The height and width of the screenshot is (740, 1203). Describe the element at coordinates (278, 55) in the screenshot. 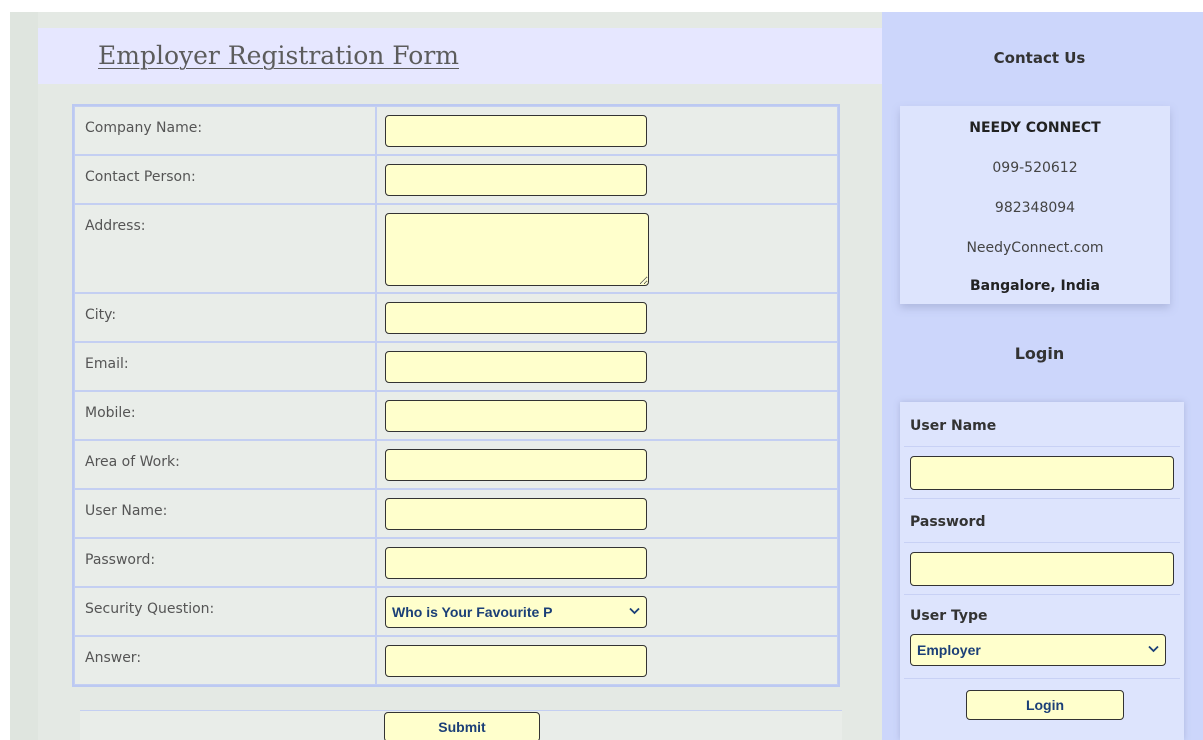

I see `page-title: Employer Registration Form` at that location.